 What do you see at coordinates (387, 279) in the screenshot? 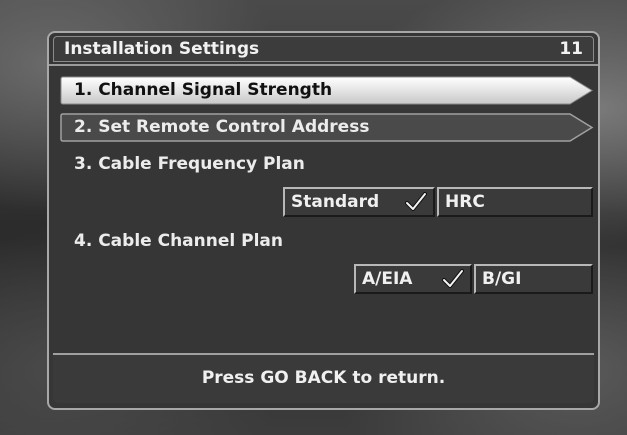
I see `option-label: A/EIA` at bounding box center [387, 279].